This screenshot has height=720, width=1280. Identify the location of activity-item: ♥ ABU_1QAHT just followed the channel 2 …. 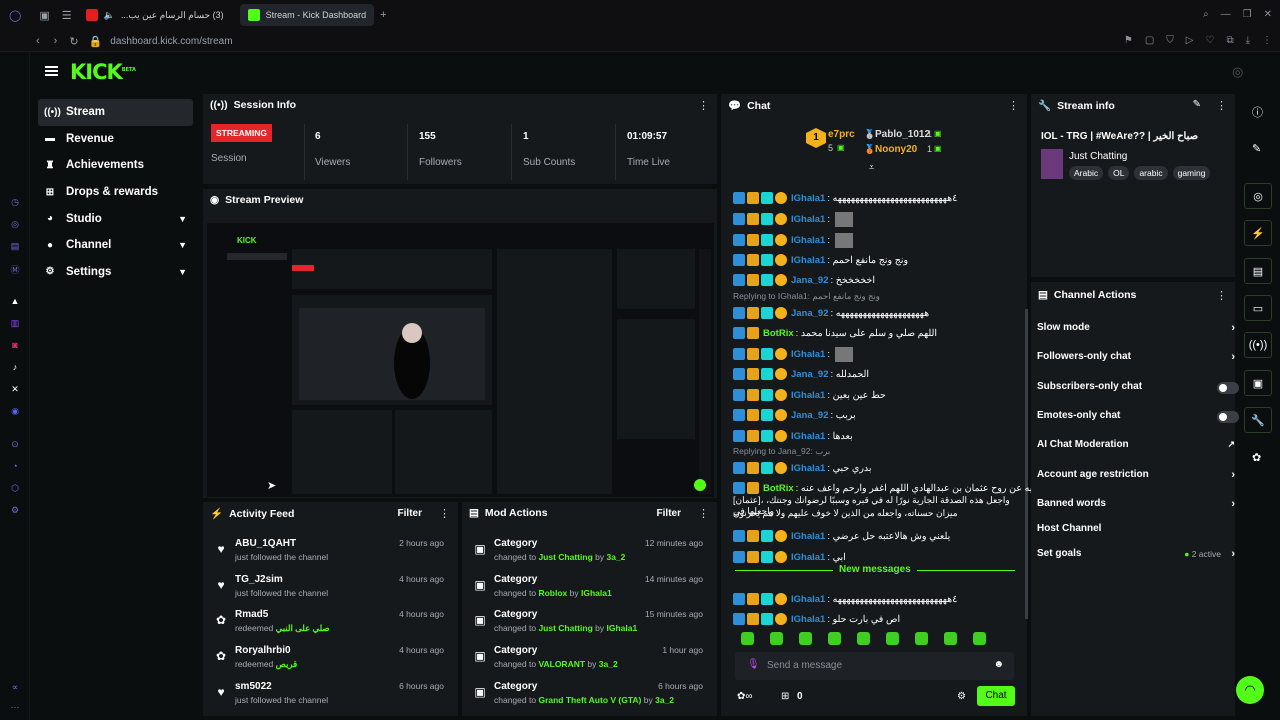
(328, 556).